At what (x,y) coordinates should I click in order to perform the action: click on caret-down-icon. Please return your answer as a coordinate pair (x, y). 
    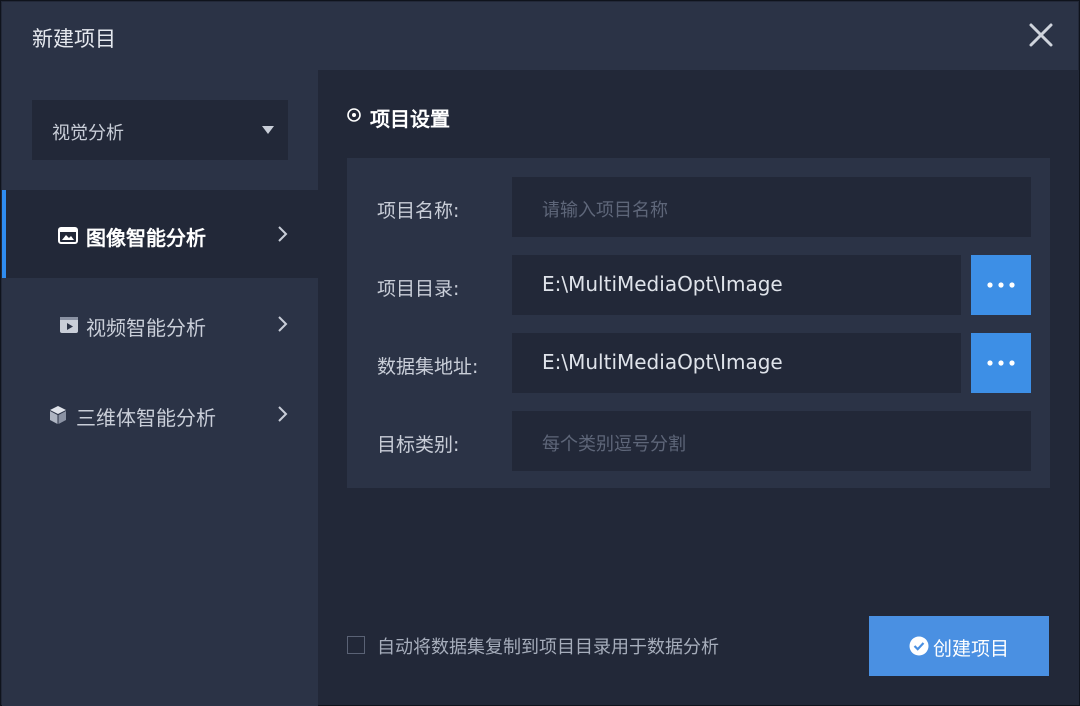
    Looking at the image, I should click on (268, 130).